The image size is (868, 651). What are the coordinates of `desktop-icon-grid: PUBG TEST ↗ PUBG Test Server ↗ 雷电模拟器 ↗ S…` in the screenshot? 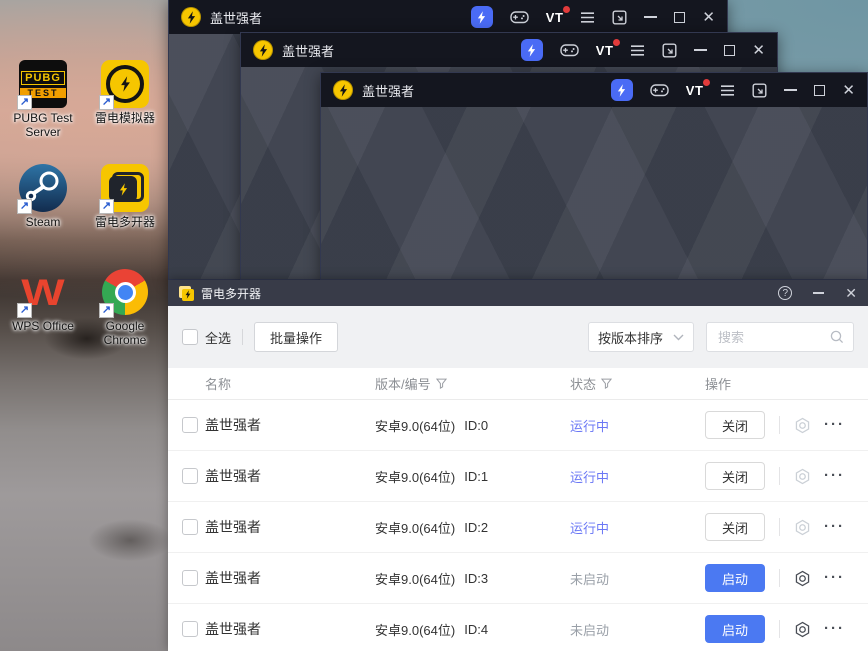 It's located at (86, 216).